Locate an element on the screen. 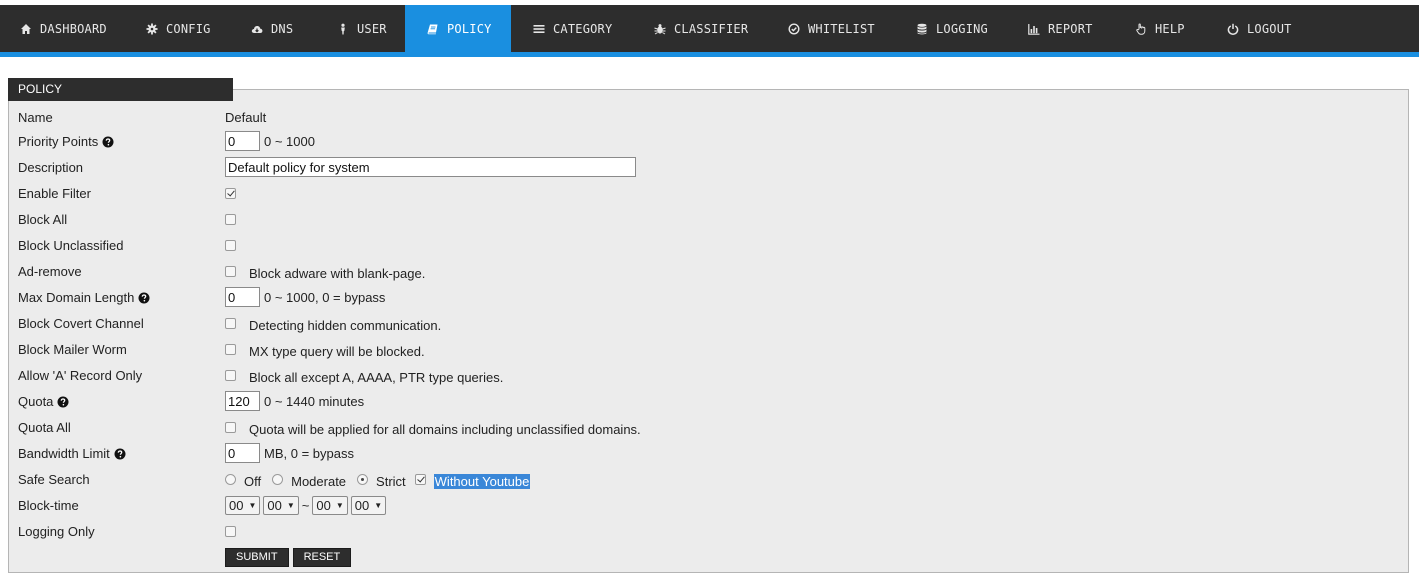  description-input is located at coordinates (430, 167).